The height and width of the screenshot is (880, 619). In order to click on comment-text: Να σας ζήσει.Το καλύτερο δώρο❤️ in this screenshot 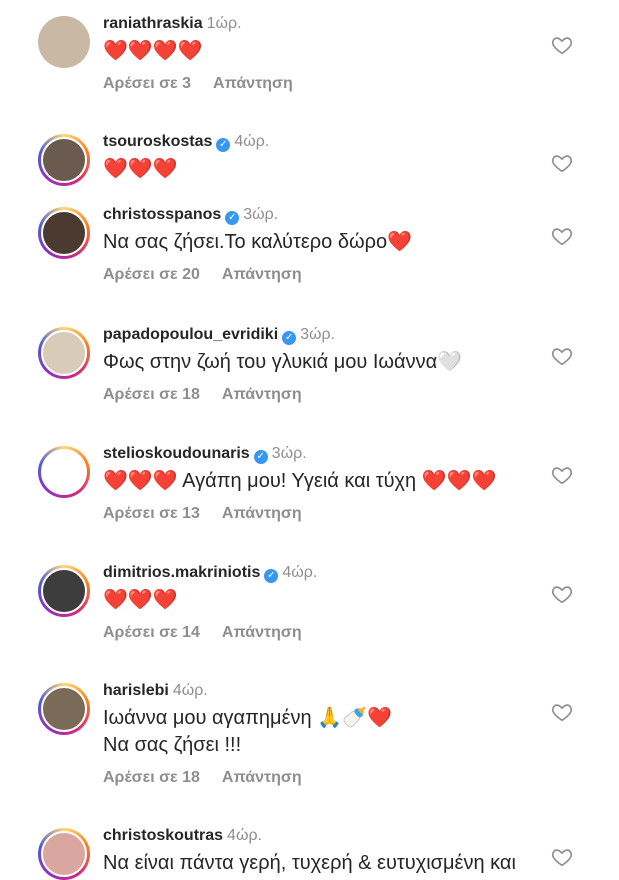, I will do `click(258, 242)`.